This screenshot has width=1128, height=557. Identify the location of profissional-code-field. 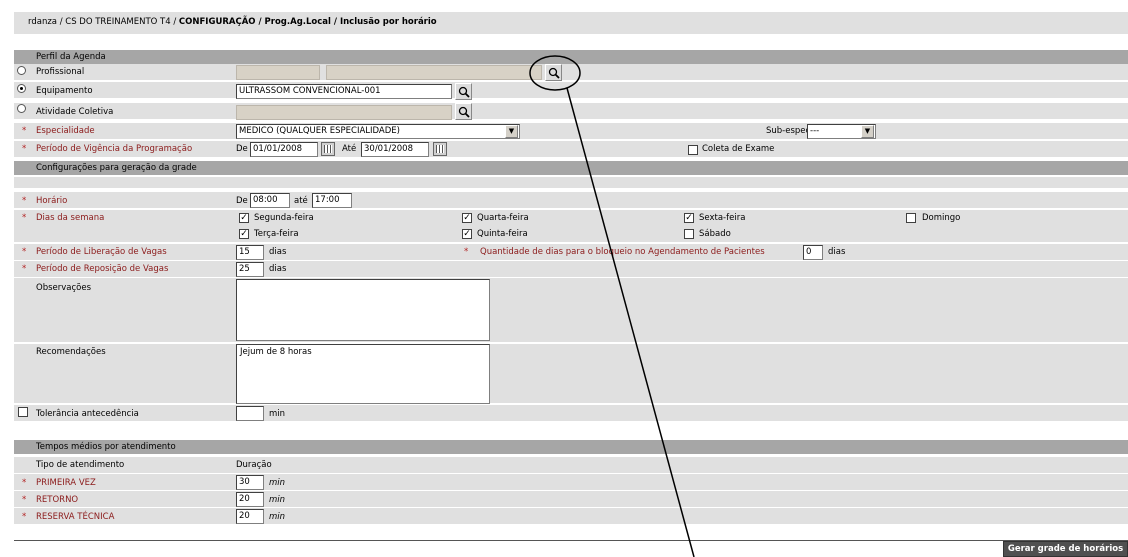
(278, 72).